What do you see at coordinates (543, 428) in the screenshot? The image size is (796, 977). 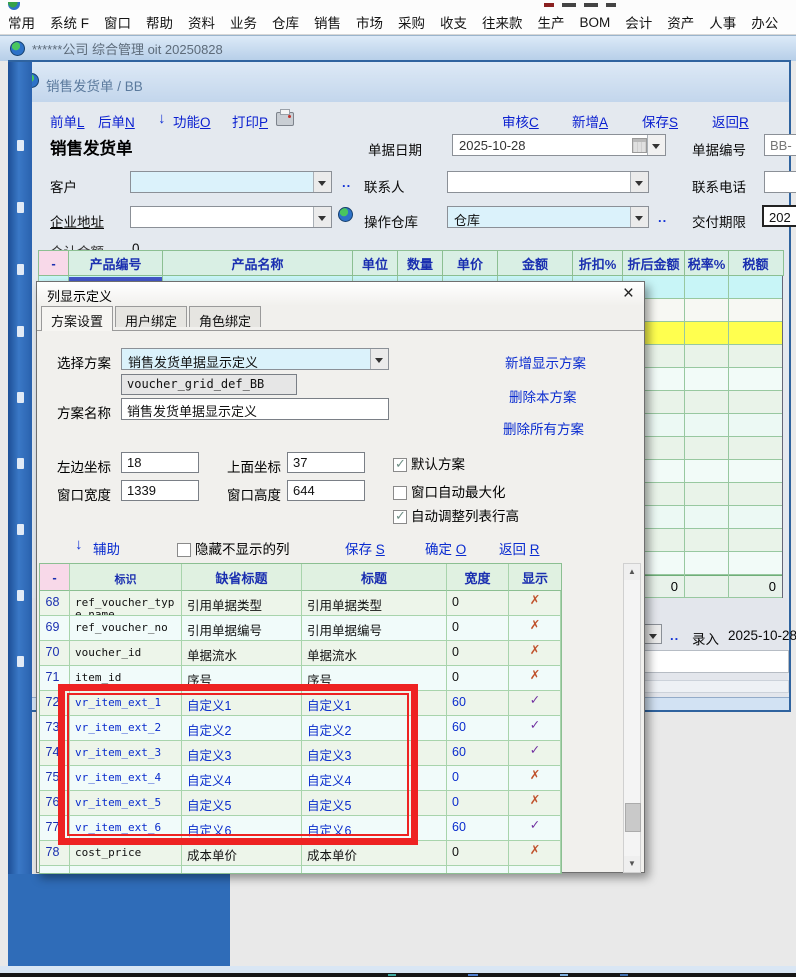 I see `delete-all-schemes-link: 删除所有方案` at bounding box center [543, 428].